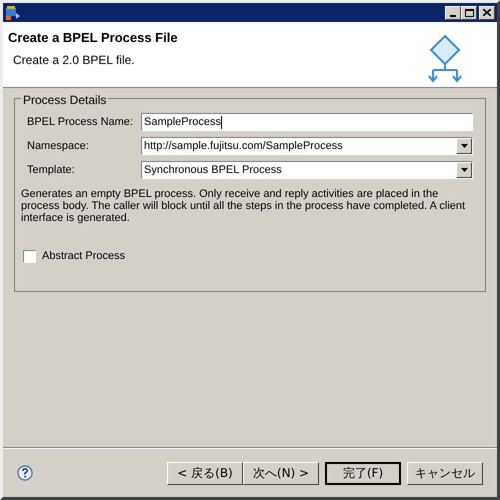  What do you see at coordinates (307, 146) in the screenshot?
I see `dropdown: http://sample.fujitsu.com/SampleProcess` at bounding box center [307, 146].